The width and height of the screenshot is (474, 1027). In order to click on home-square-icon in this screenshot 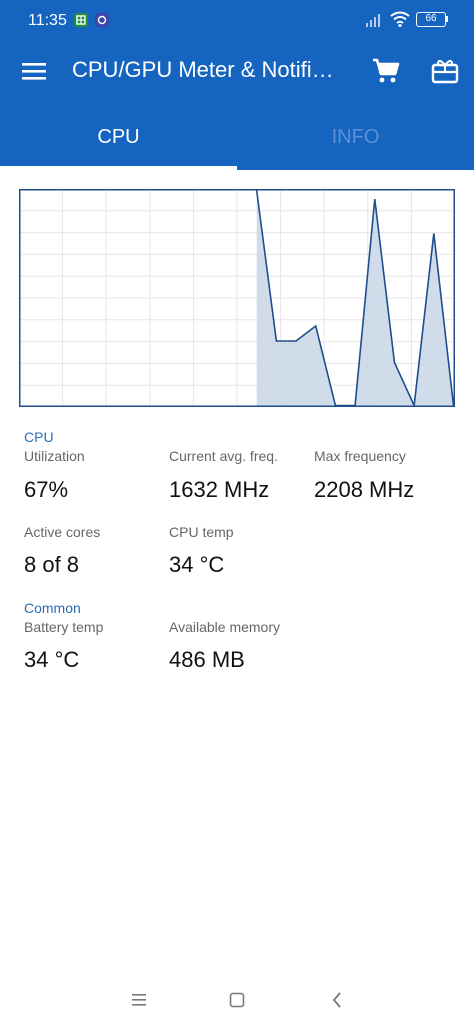, I will do `click(237, 1000)`.